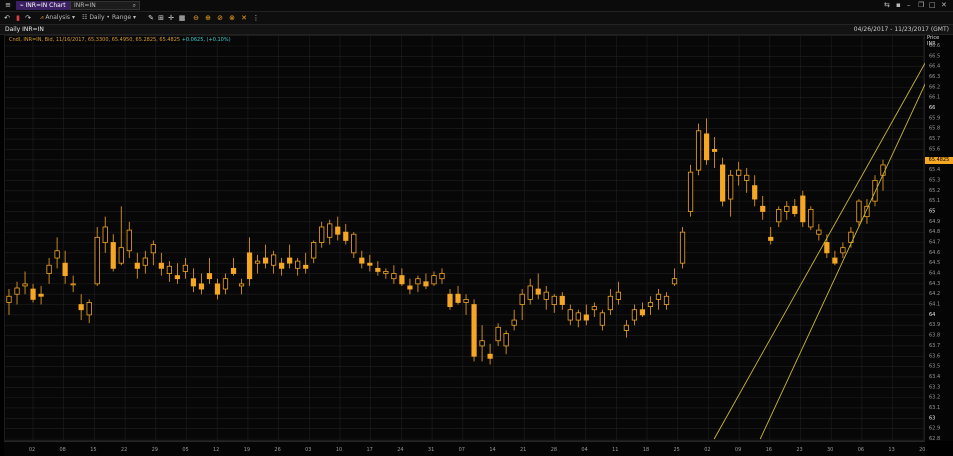  Describe the element at coordinates (898, 5) in the screenshot. I see `pin-icon: ▪` at that location.